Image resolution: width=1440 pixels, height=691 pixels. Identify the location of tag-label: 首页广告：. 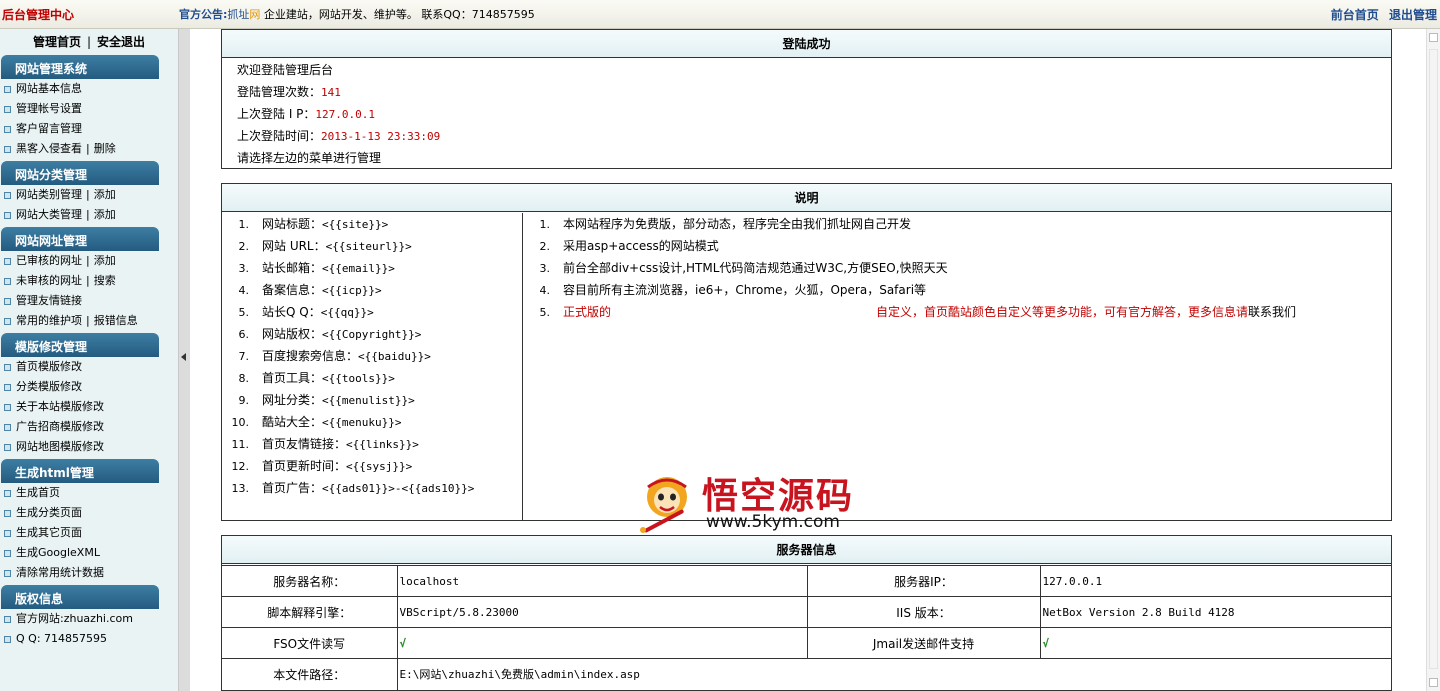
(292, 488).